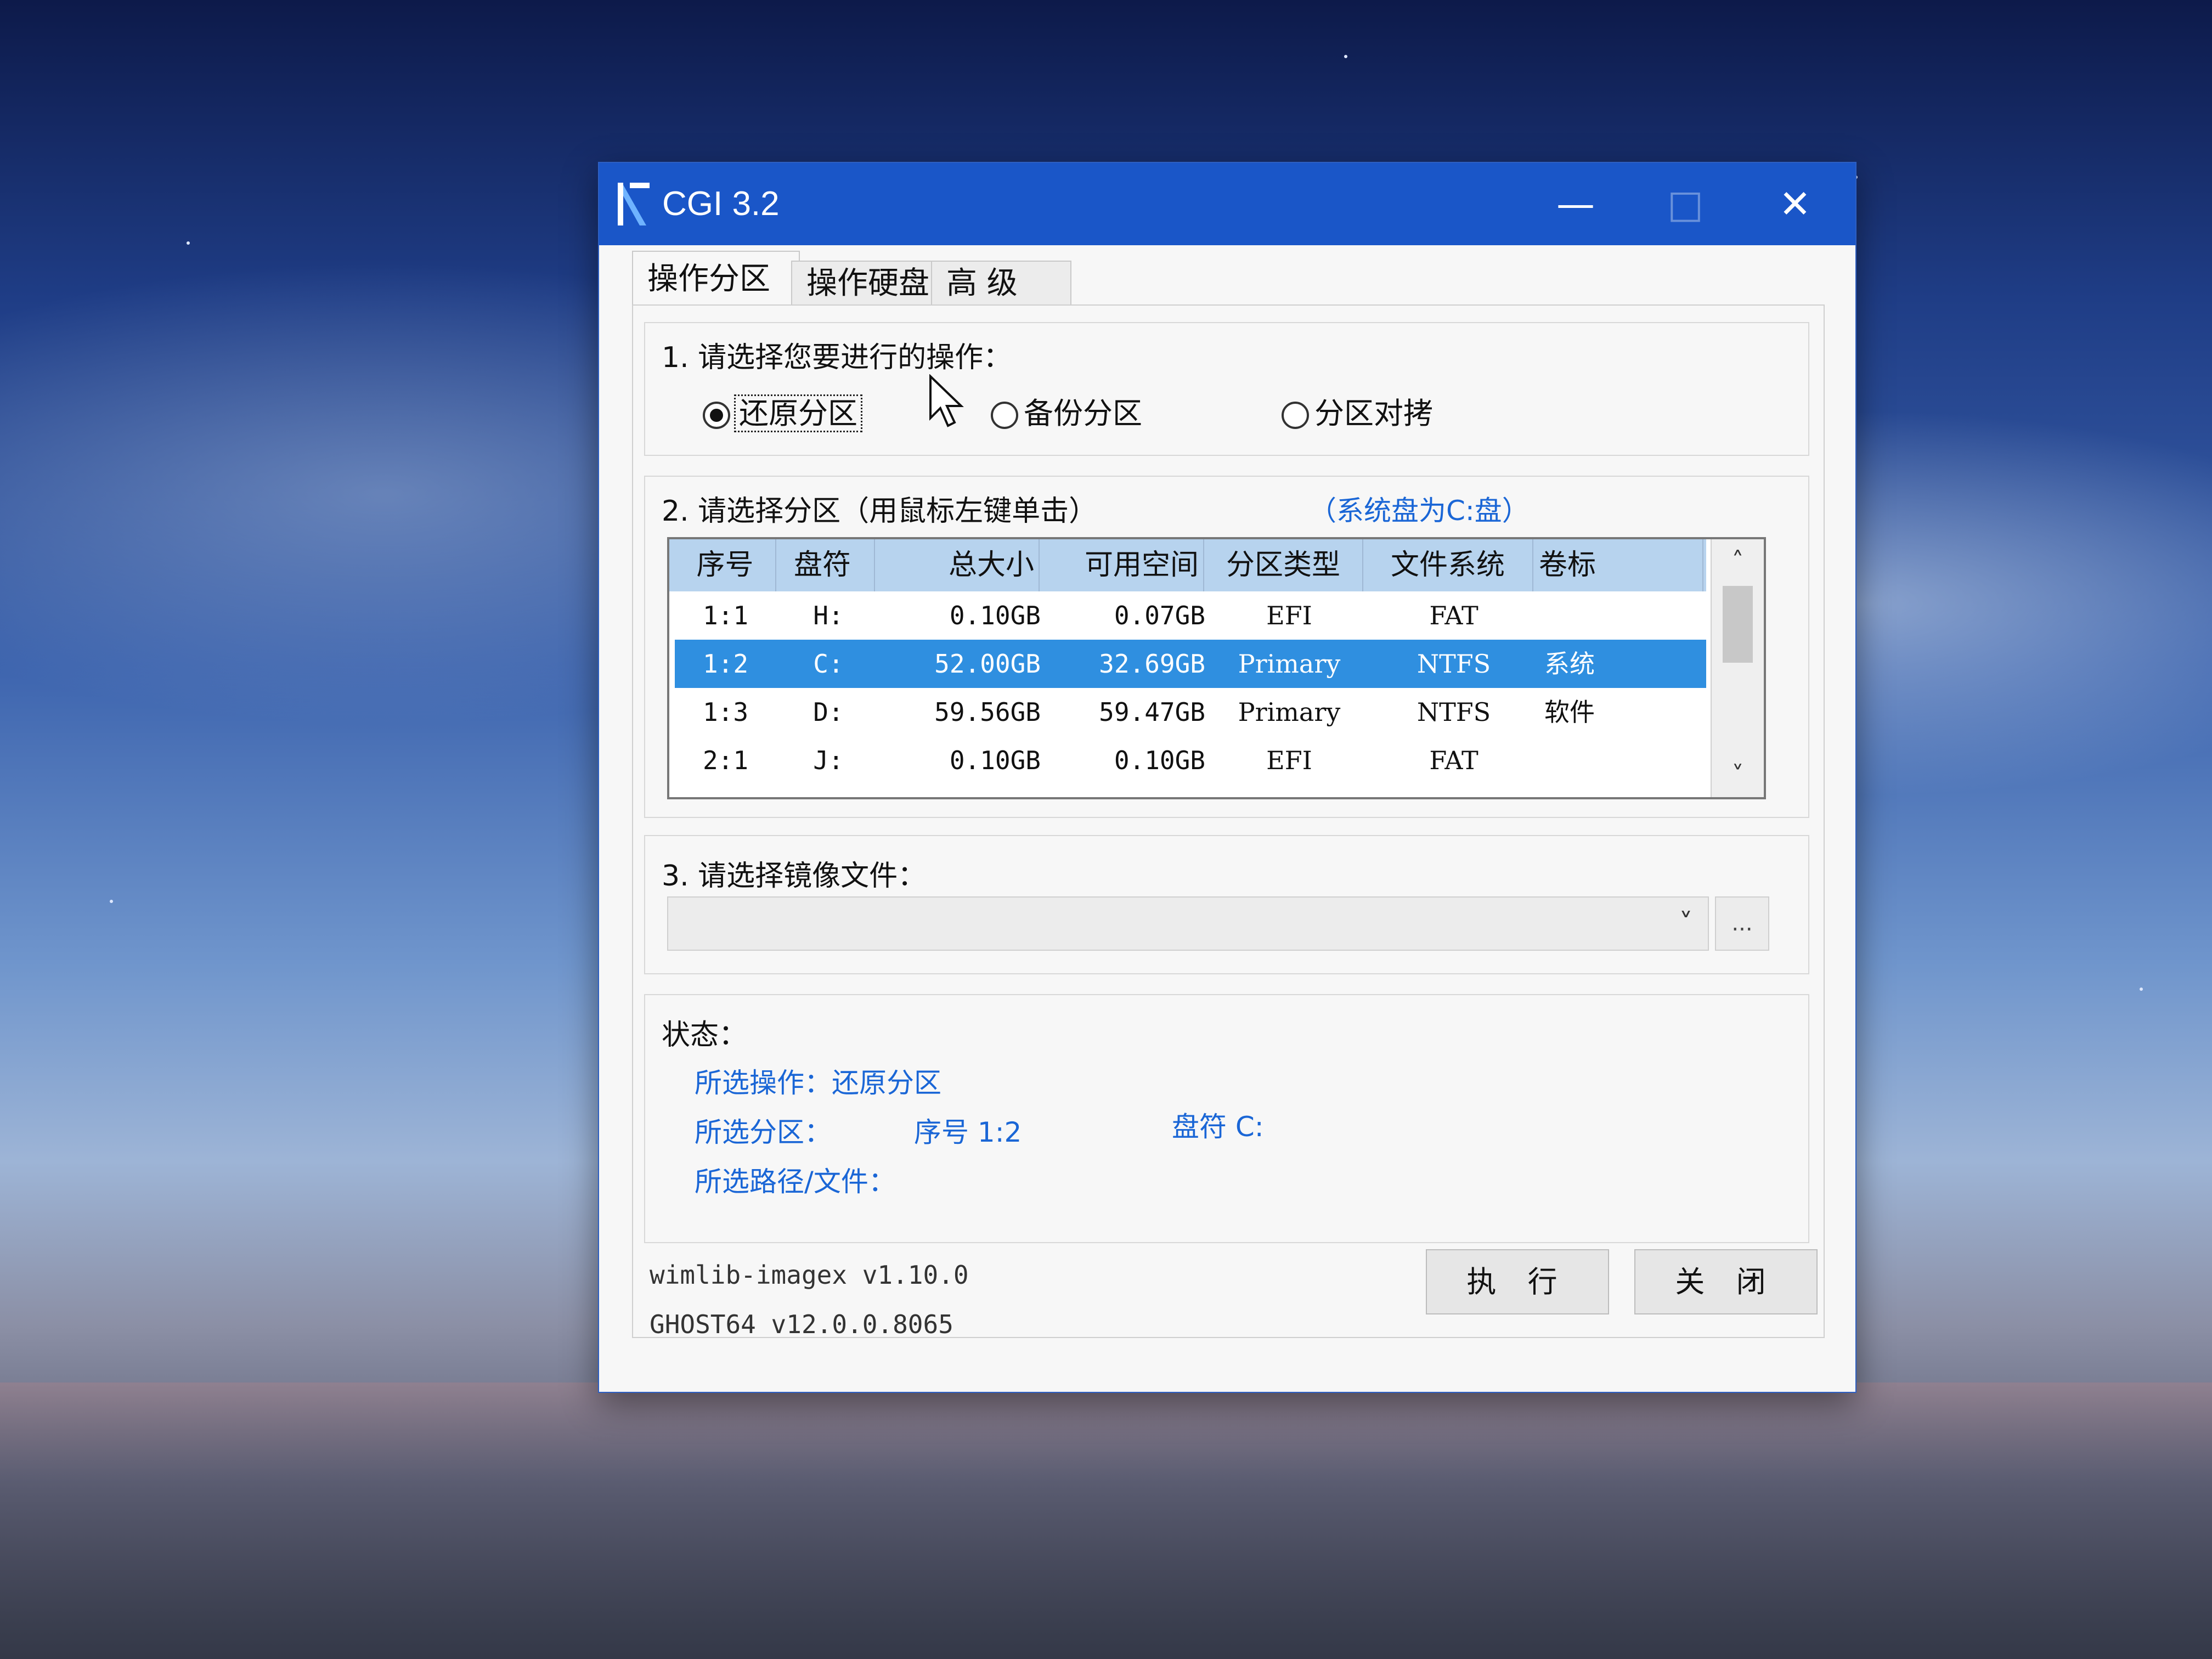  Describe the element at coordinates (947, 400) in the screenshot. I see `mouse-cursor-icon` at that location.